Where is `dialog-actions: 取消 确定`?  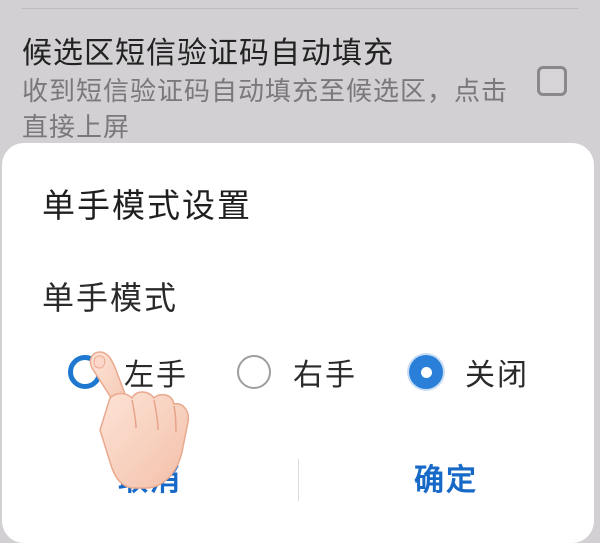
dialog-actions: 取消 确定 is located at coordinates (298, 481).